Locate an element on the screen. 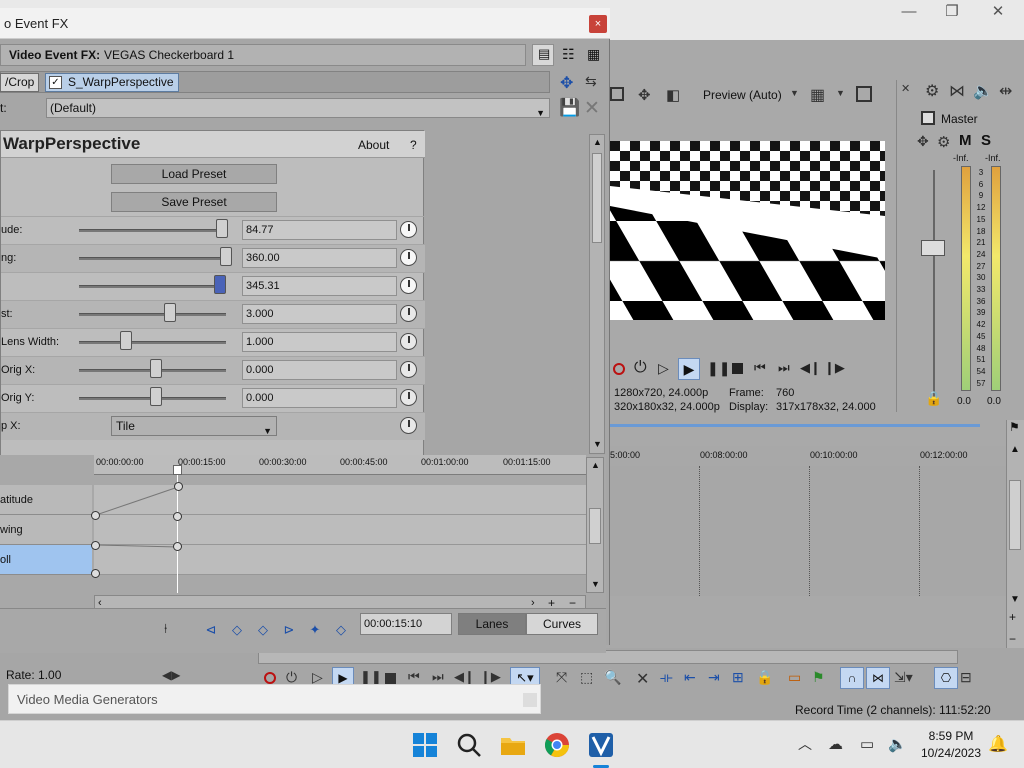 The height and width of the screenshot is (768, 1024). delete-keyframe-icon: ◇ is located at coordinates (341, 630).